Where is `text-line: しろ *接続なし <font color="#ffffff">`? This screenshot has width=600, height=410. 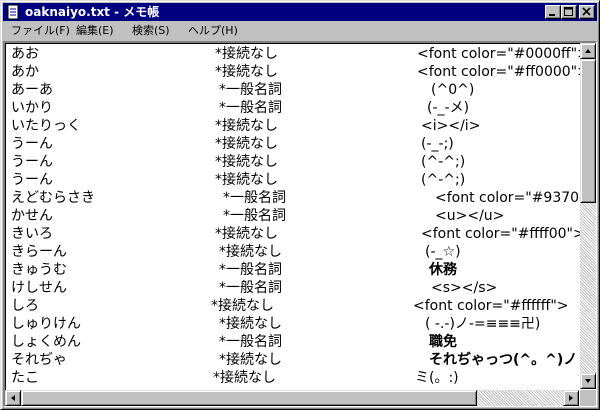 text-line: しろ *接続なし <font color="#ffffff"> is located at coordinates (290, 306).